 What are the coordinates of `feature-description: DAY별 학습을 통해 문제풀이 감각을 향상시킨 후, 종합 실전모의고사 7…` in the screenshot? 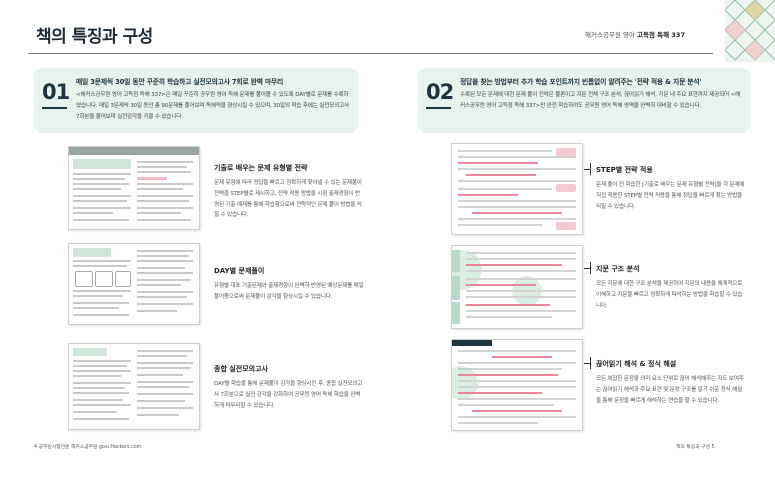 It's located at (288, 395).